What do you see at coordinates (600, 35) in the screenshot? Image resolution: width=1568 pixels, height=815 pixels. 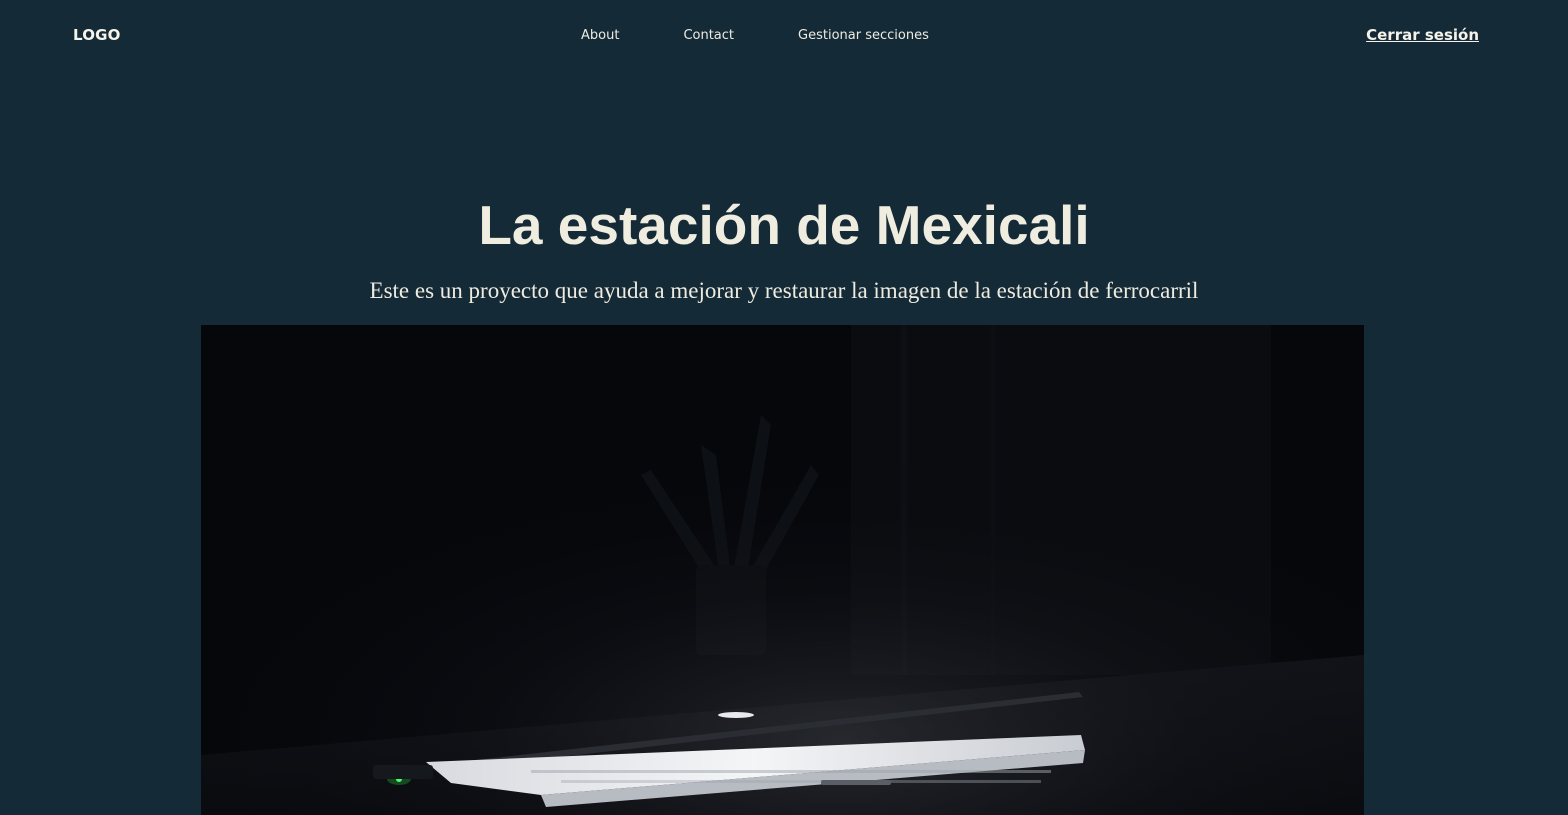 I see `nav-link-about: About` at bounding box center [600, 35].